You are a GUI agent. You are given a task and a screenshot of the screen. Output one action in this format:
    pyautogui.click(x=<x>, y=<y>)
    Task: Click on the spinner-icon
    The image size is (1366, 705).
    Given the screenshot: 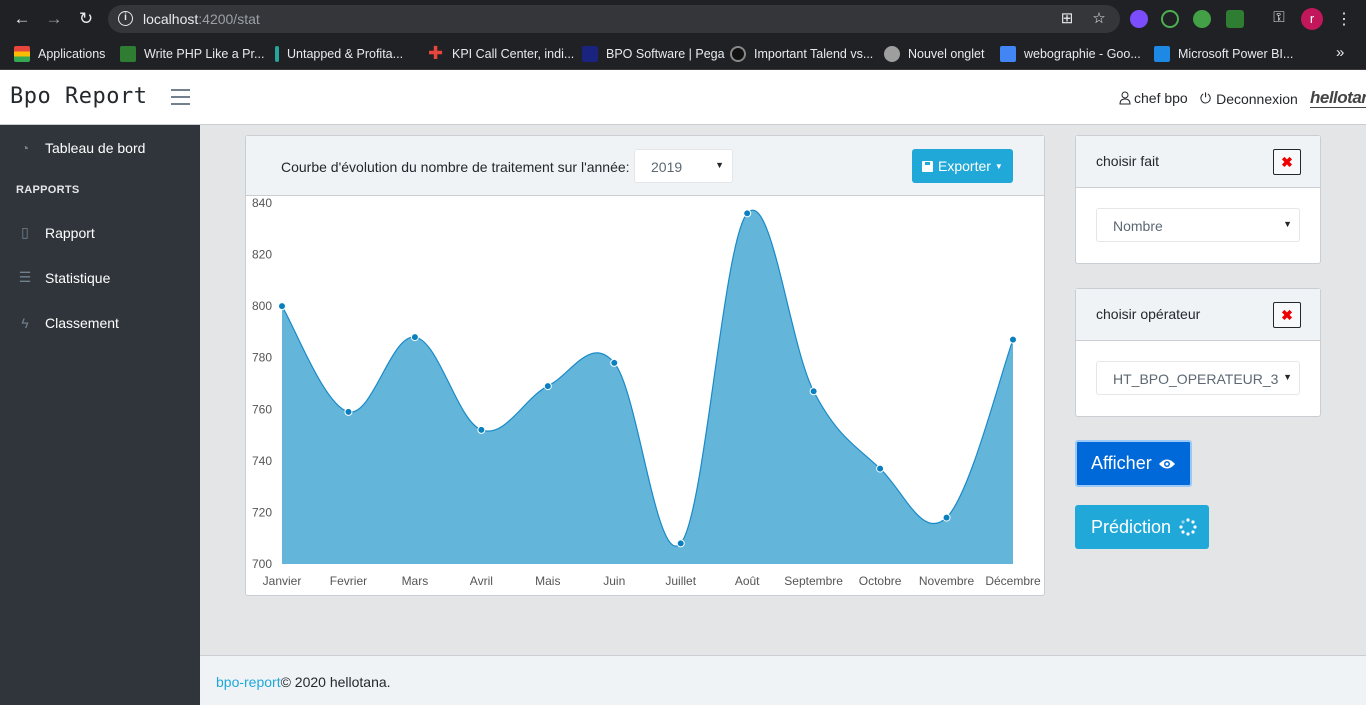 What is the action you would take?
    pyautogui.click(x=1188, y=527)
    